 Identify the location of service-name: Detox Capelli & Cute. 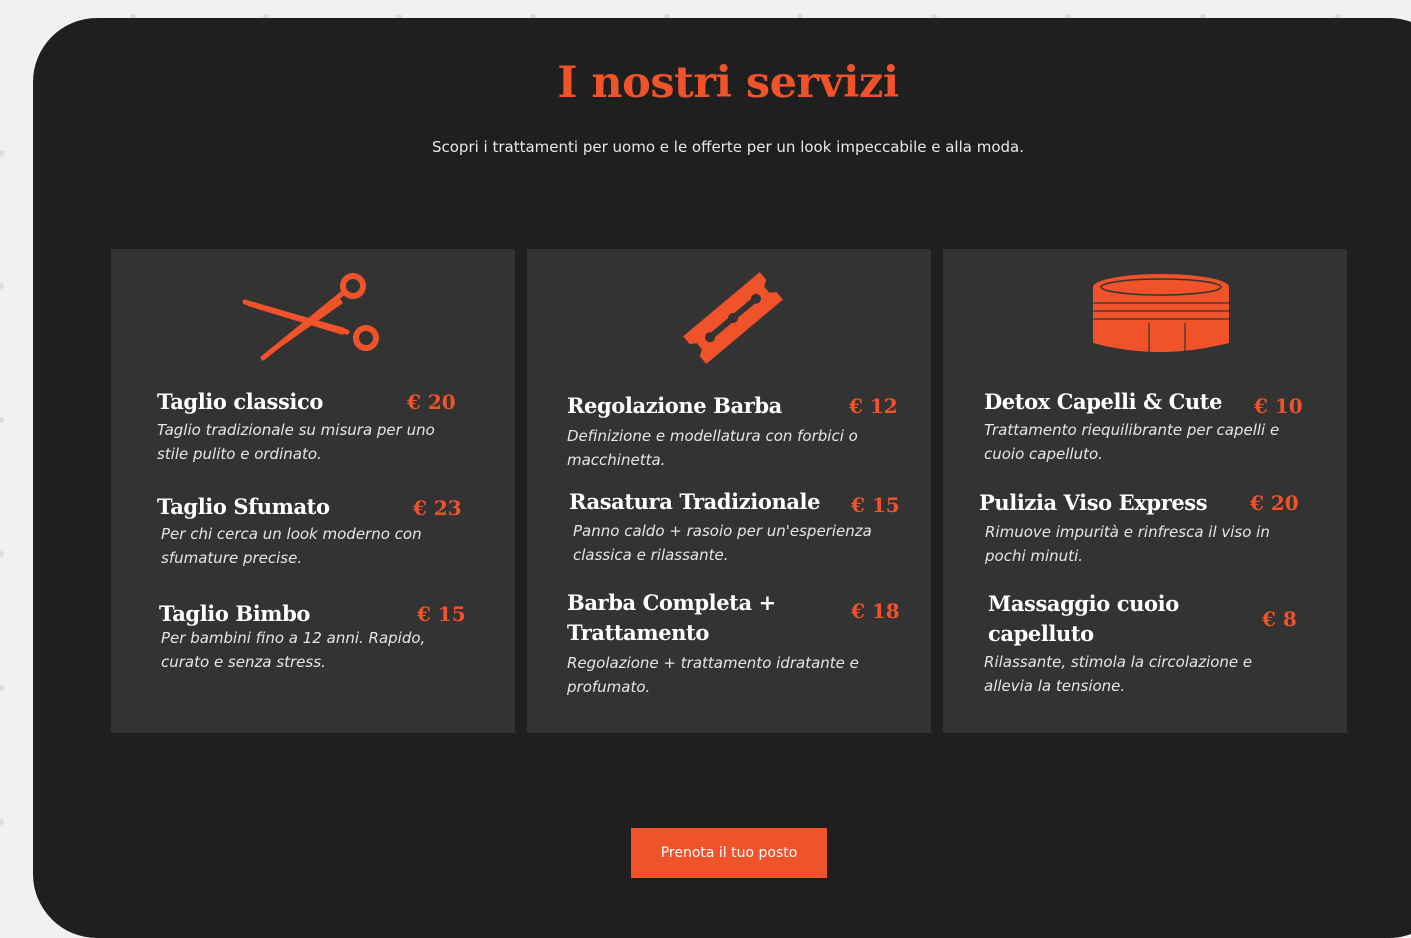
(1103, 401).